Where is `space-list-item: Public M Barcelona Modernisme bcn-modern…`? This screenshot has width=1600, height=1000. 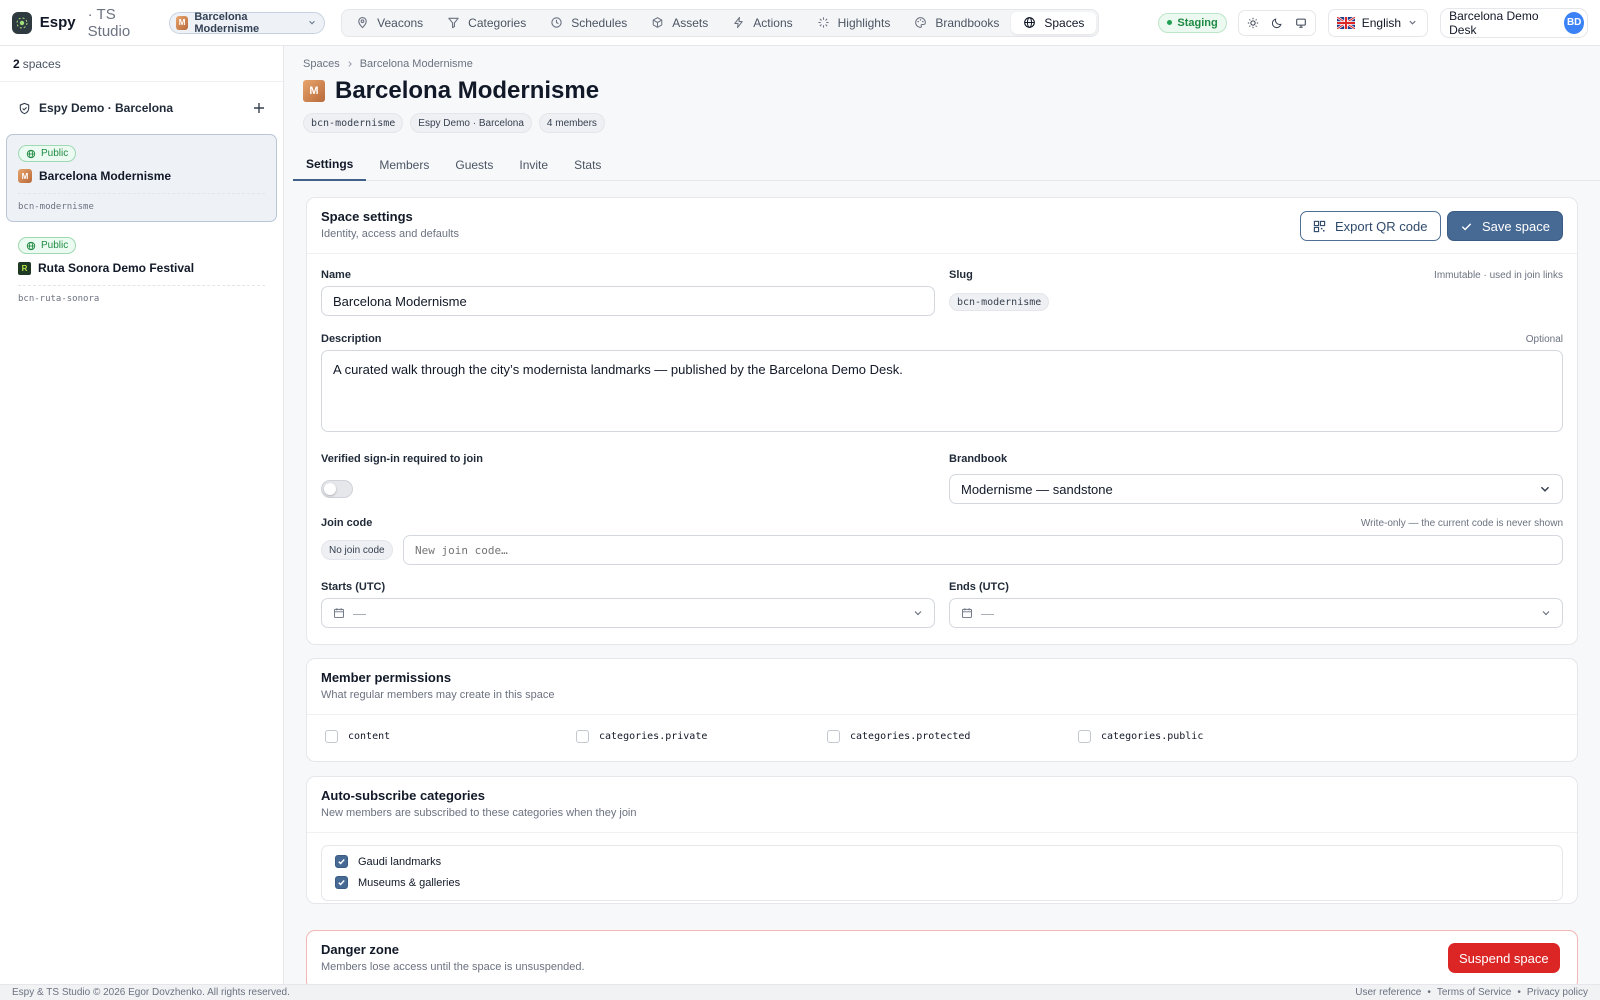
space-list-item: Public M Barcelona Modernisme bcn-modern… is located at coordinates (141, 178).